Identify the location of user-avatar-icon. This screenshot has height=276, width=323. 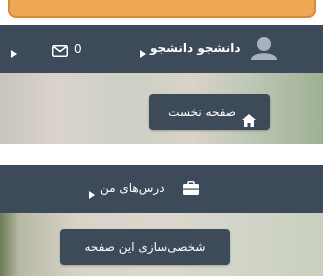
(264, 50).